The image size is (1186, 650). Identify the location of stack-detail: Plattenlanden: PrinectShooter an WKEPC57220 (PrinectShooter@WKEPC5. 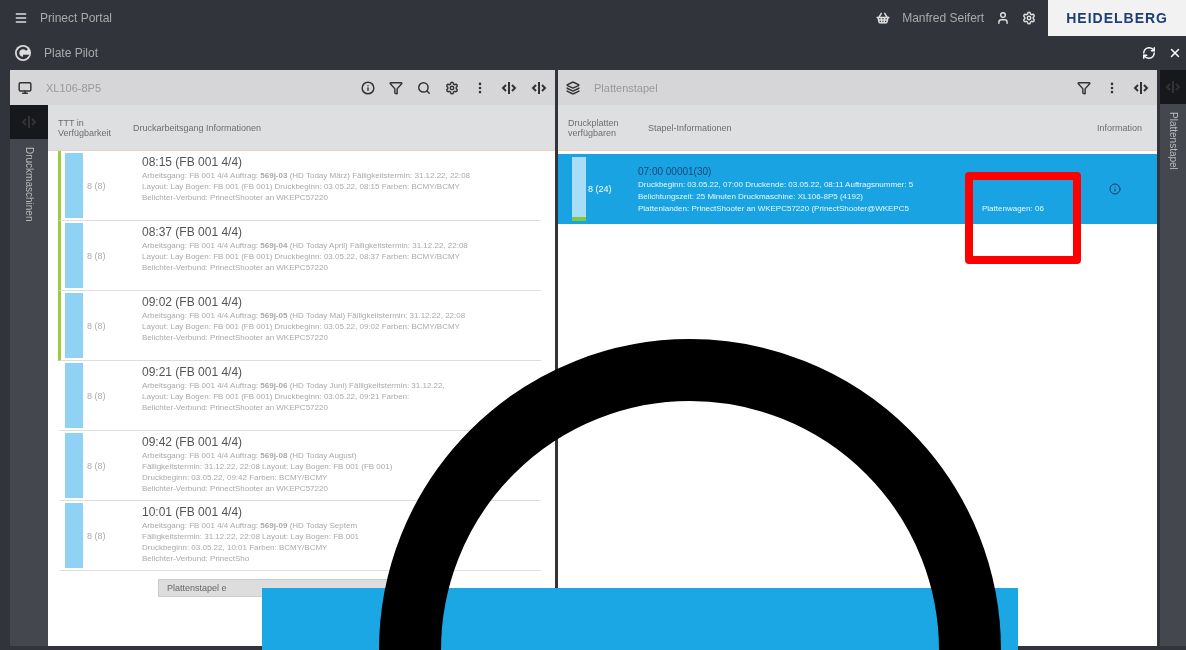
(774, 208).